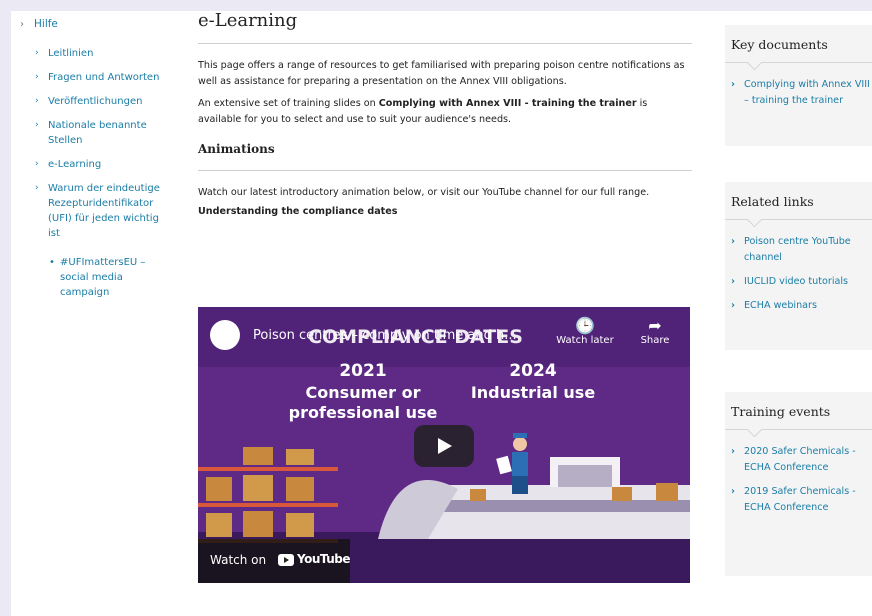 The height and width of the screenshot is (616, 872). I want to click on nav-link: e-Learning, so click(74, 164).